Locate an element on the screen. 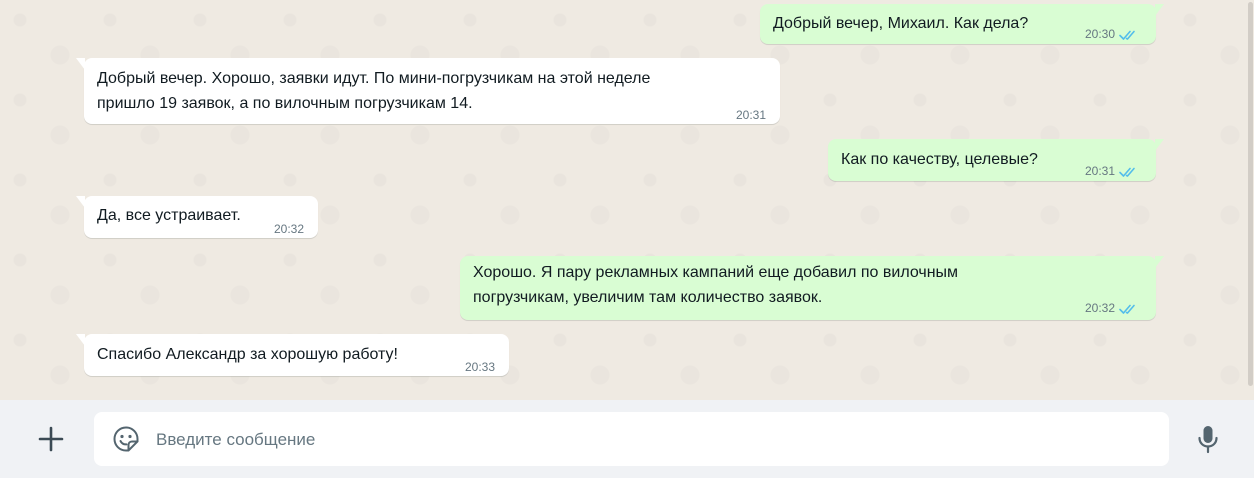 The height and width of the screenshot is (478, 1254). message-meta: 20:33 is located at coordinates (480, 367).